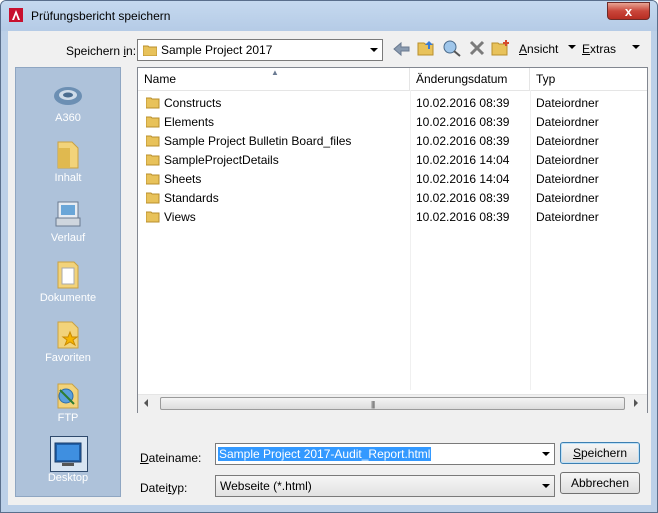 This screenshot has width=658, height=513. Describe the element at coordinates (68, 275) in the screenshot. I see `documents-icon` at that location.